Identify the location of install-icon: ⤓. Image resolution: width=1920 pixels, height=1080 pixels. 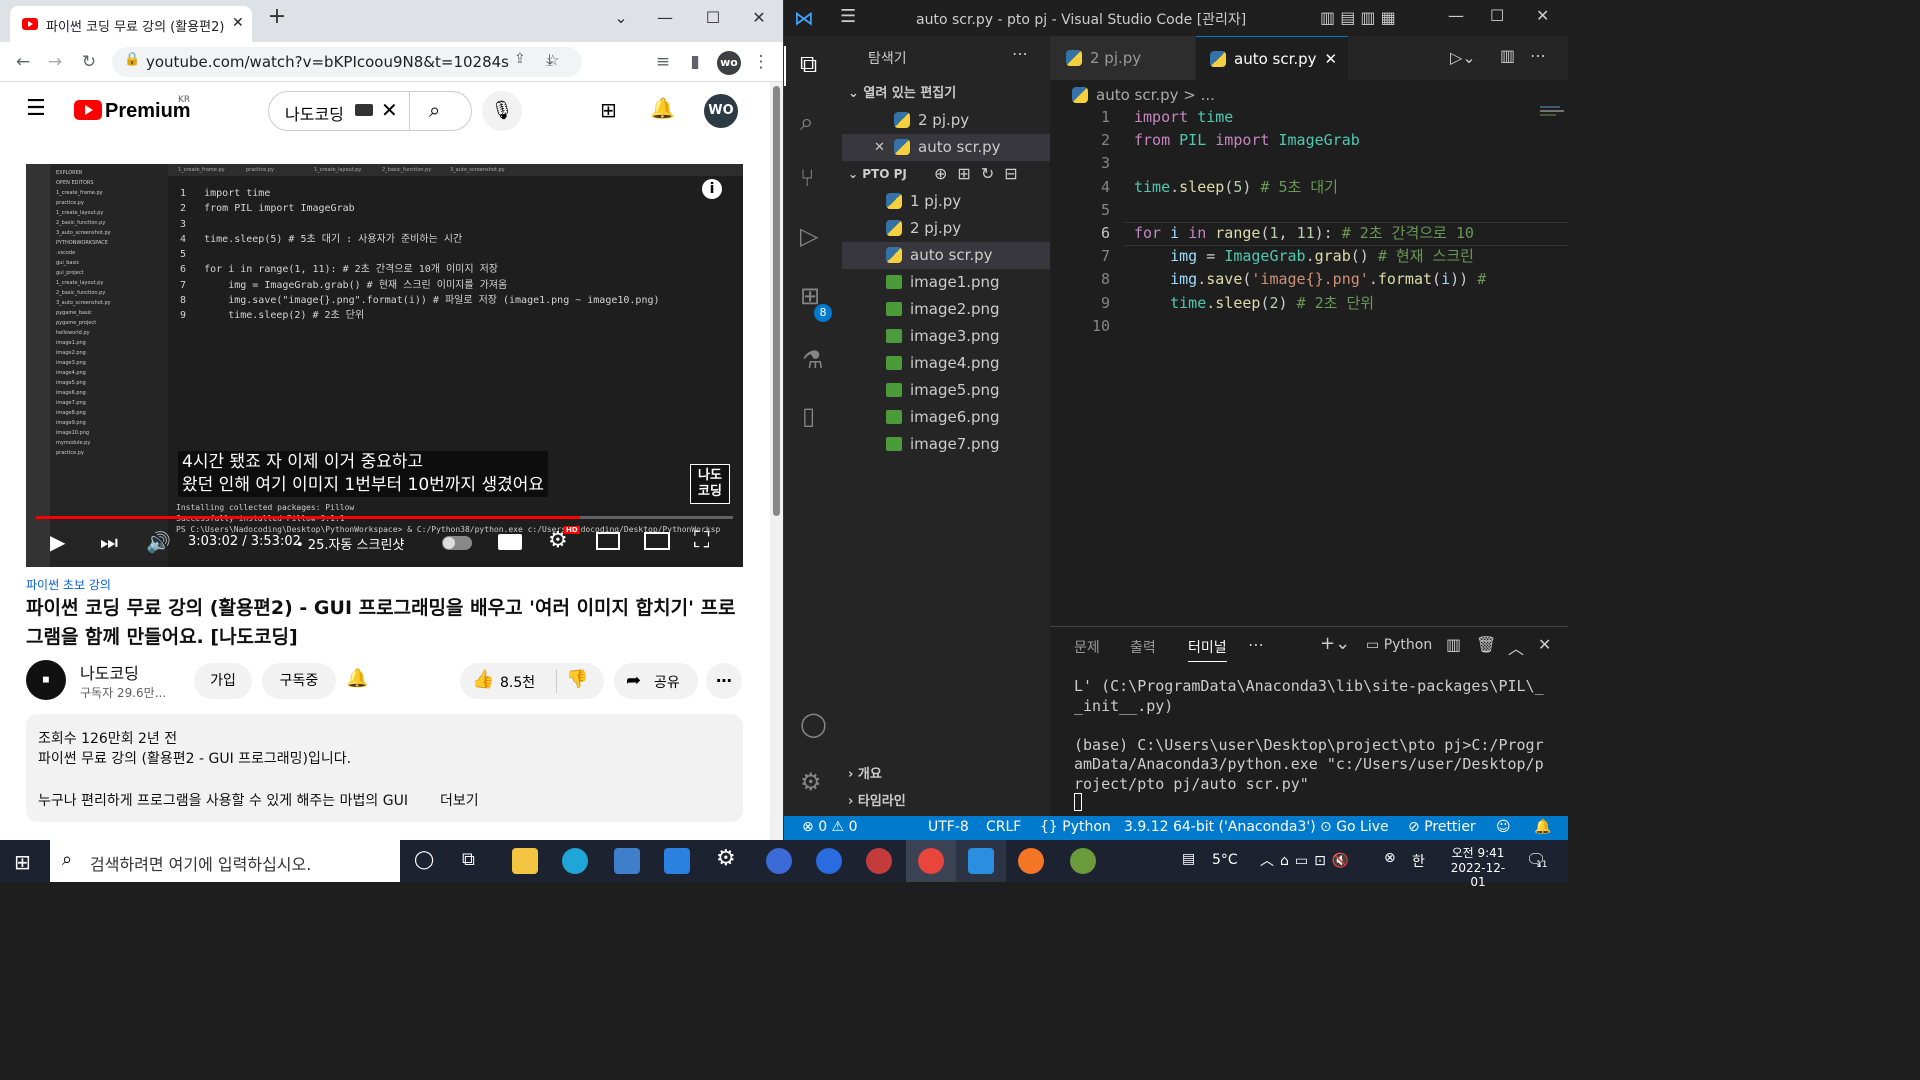
(549, 60).